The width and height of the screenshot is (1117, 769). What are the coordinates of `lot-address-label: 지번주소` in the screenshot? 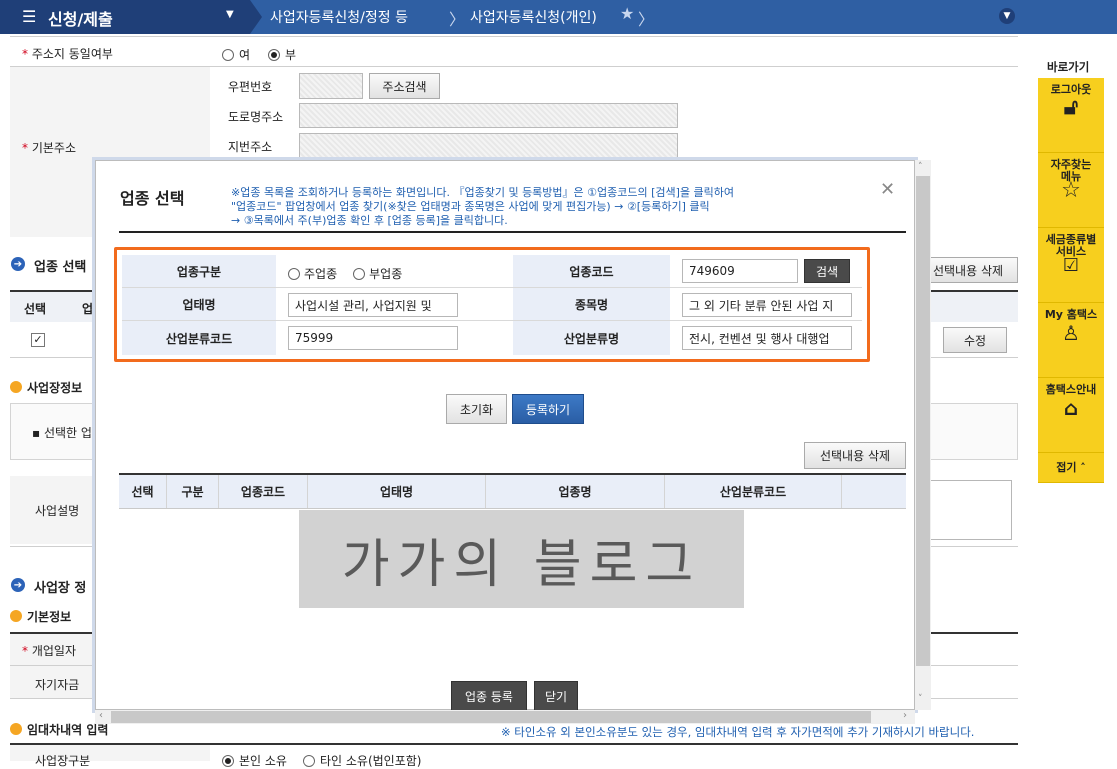 It's located at (250, 147).